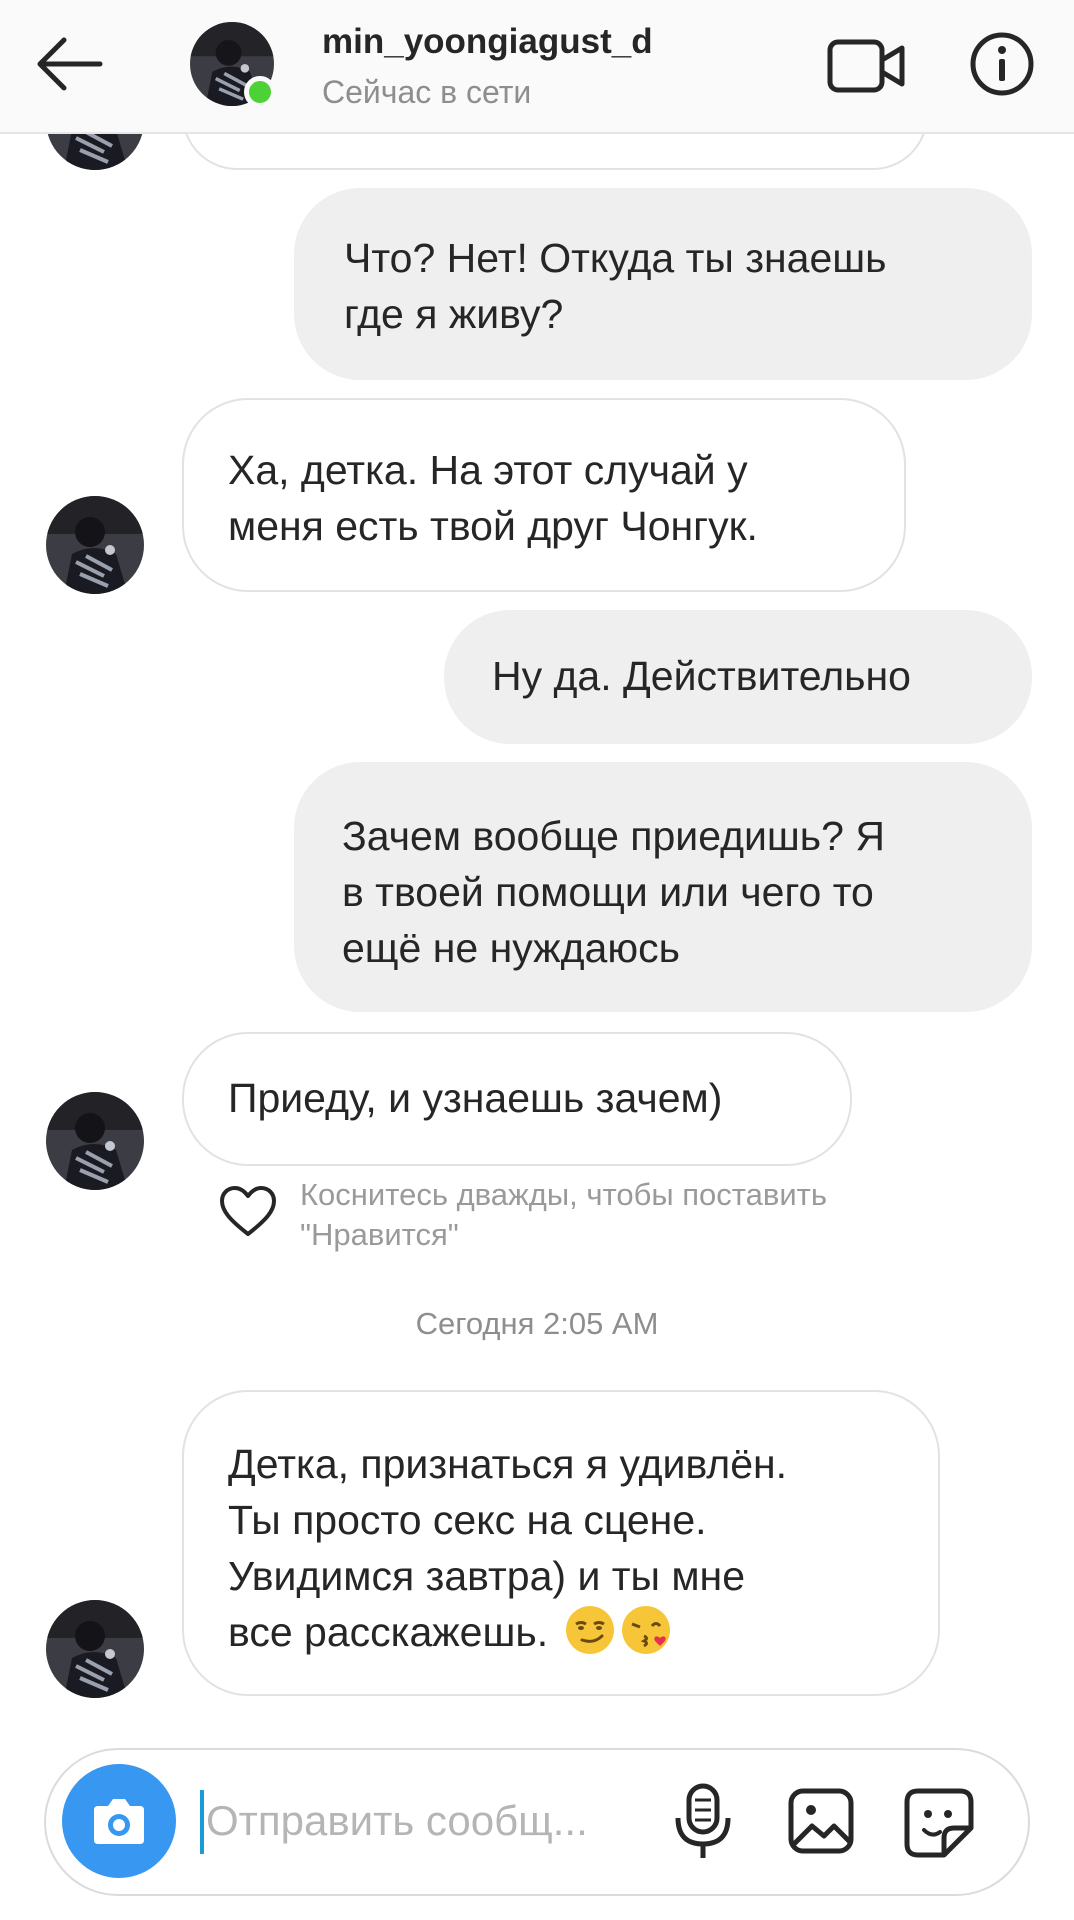 The width and height of the screenshot is (1074, 1920). Describe the element at coordinates (615, 258) in the screenshot. I see `message-text-line: Что? Нет! Откуда ты знаешь` at that location.